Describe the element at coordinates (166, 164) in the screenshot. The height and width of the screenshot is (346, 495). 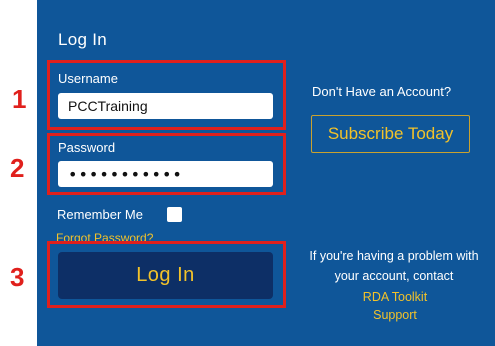
I see `annotation-box-password` at that location.